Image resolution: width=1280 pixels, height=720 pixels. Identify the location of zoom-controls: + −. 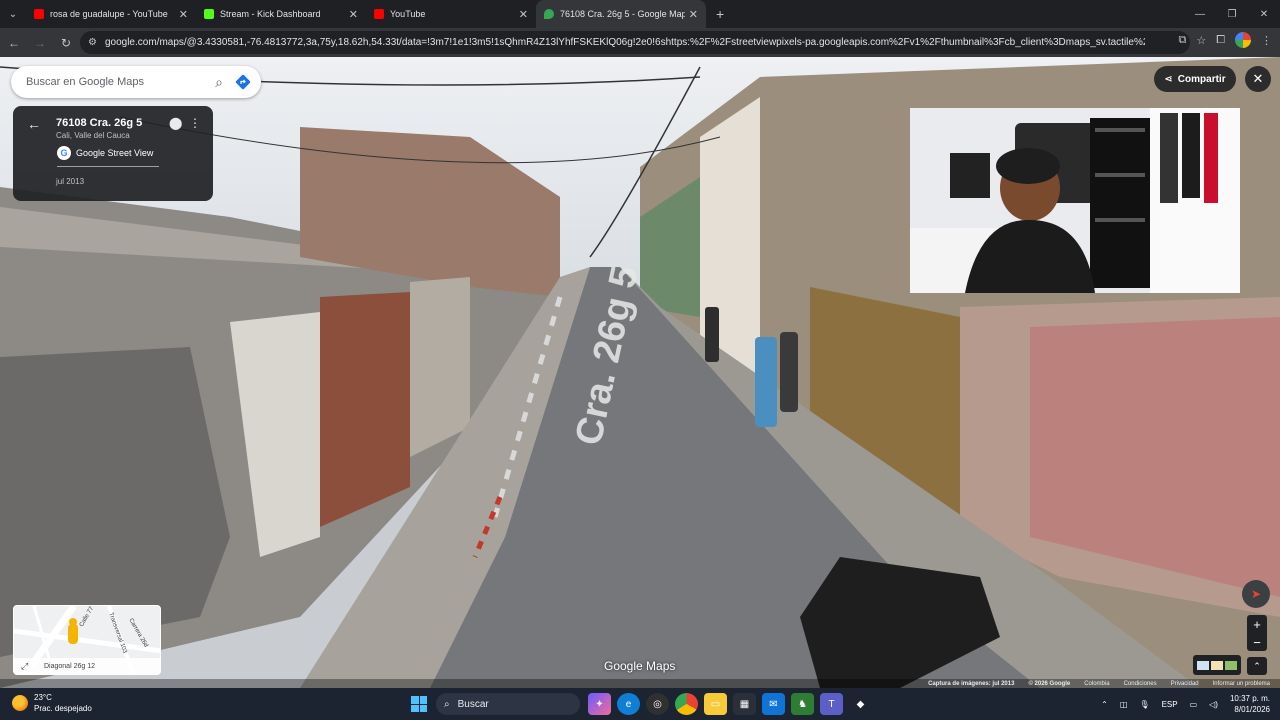
(1257, 633).